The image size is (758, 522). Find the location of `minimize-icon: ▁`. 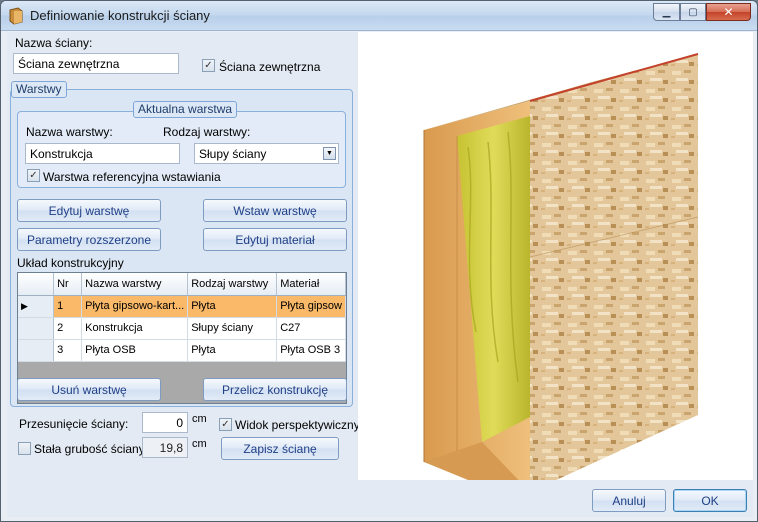

minimize-icon: ▁ is located at coordinates (666, 12).